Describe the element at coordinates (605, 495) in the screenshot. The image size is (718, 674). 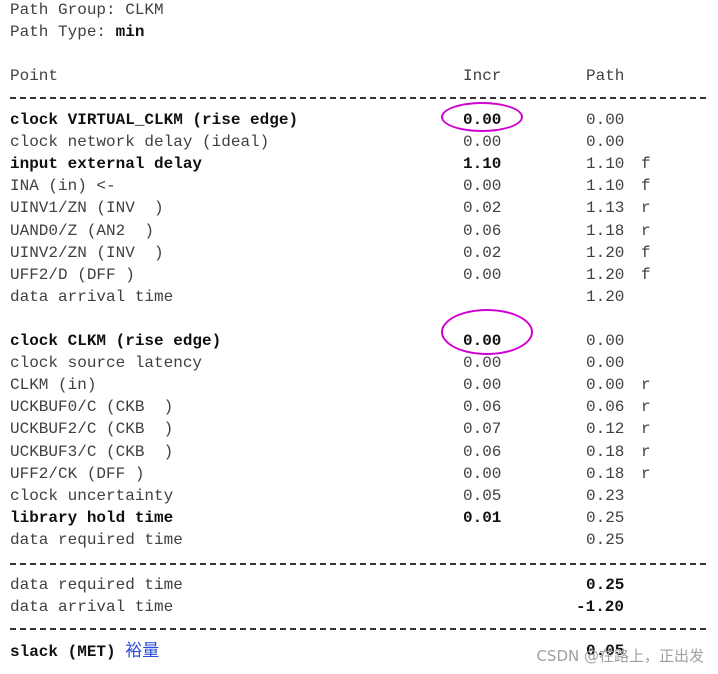
I see `capture-row-path: 0.23` at that location.